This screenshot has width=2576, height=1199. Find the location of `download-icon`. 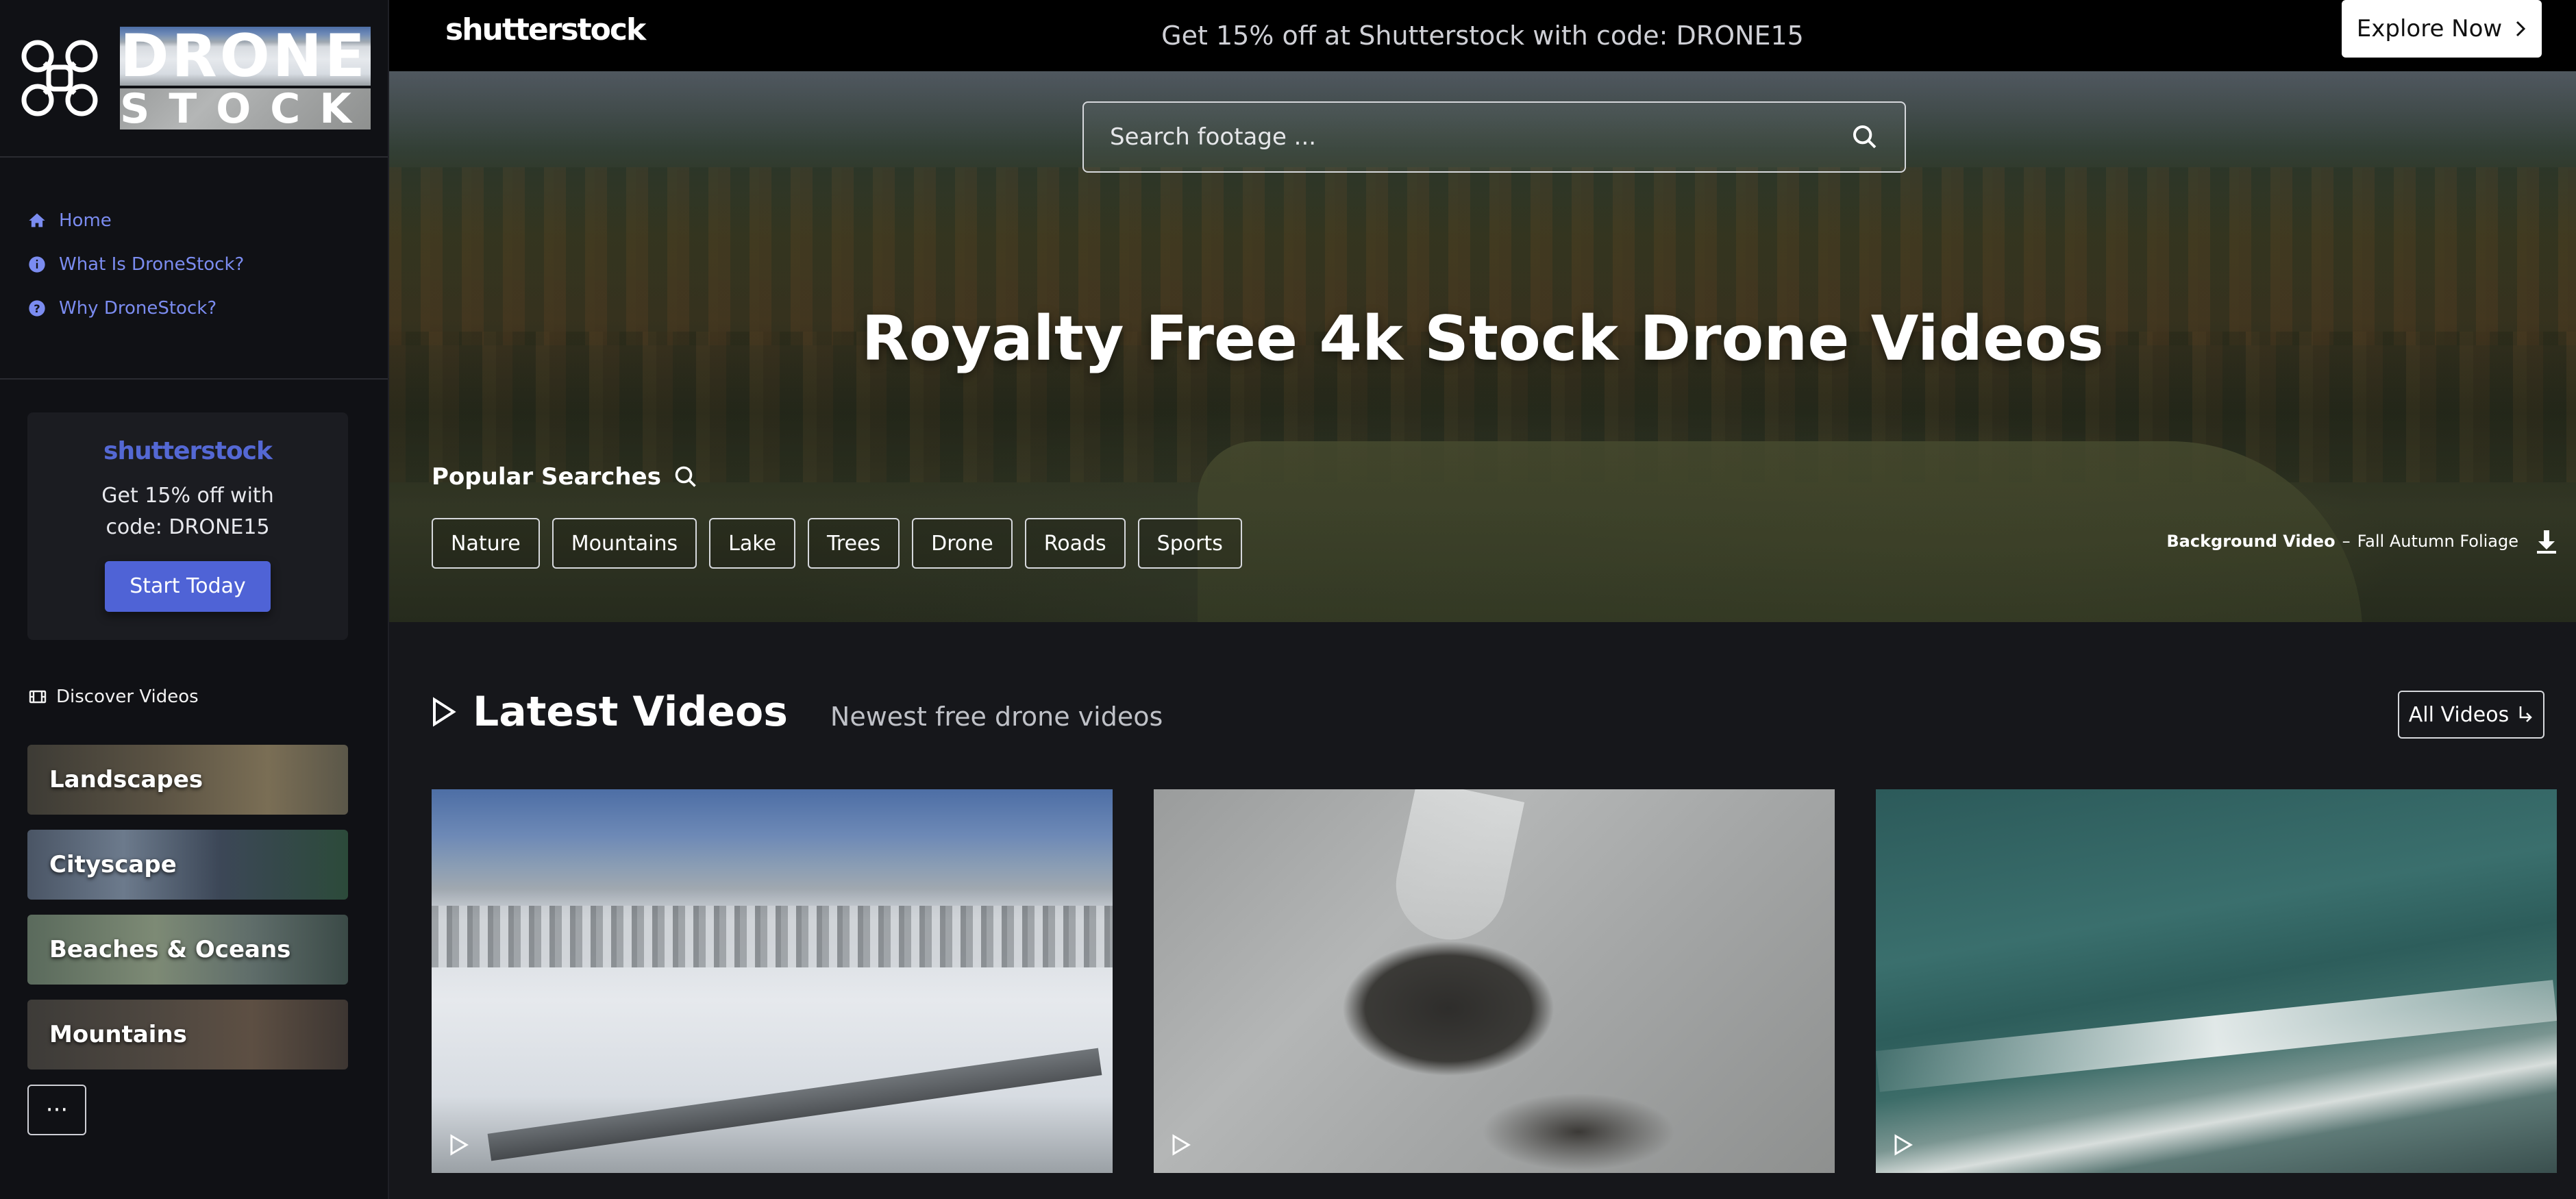

download-icon is located at coordinates (2546, 541).